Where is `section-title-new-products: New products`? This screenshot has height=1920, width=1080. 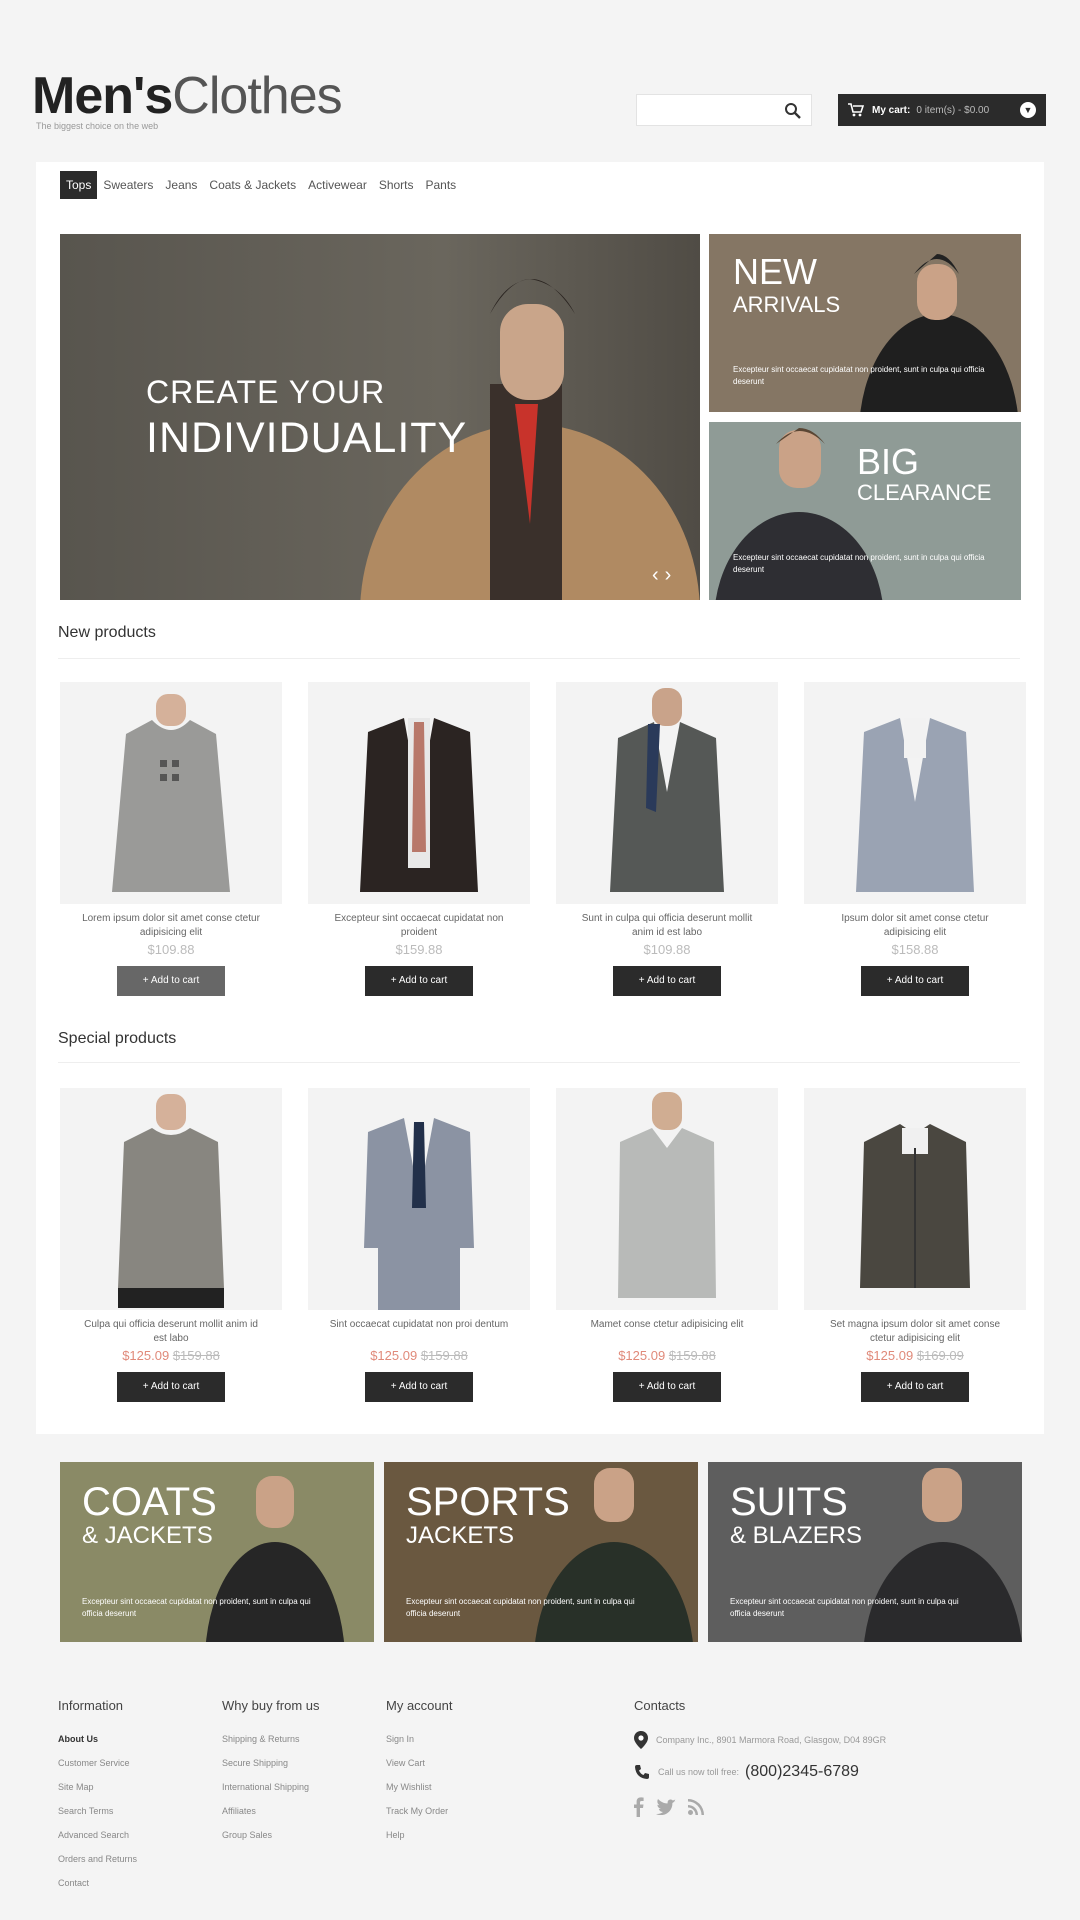 section-title-new-products: New products is located at coordinates (107, 632).